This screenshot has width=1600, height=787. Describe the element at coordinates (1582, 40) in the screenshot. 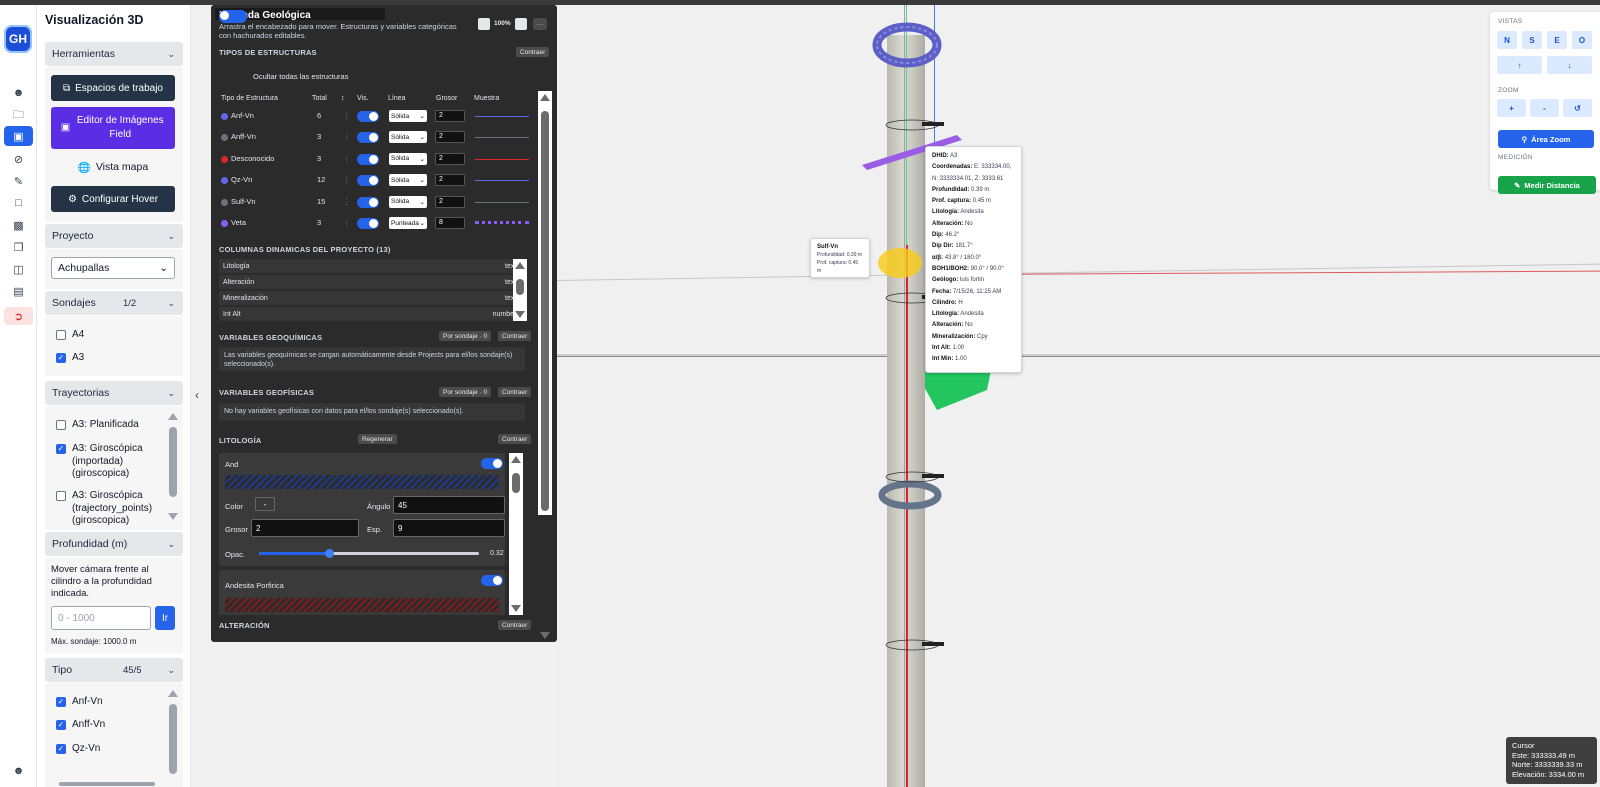

I see `view-west-button: O` at that location.